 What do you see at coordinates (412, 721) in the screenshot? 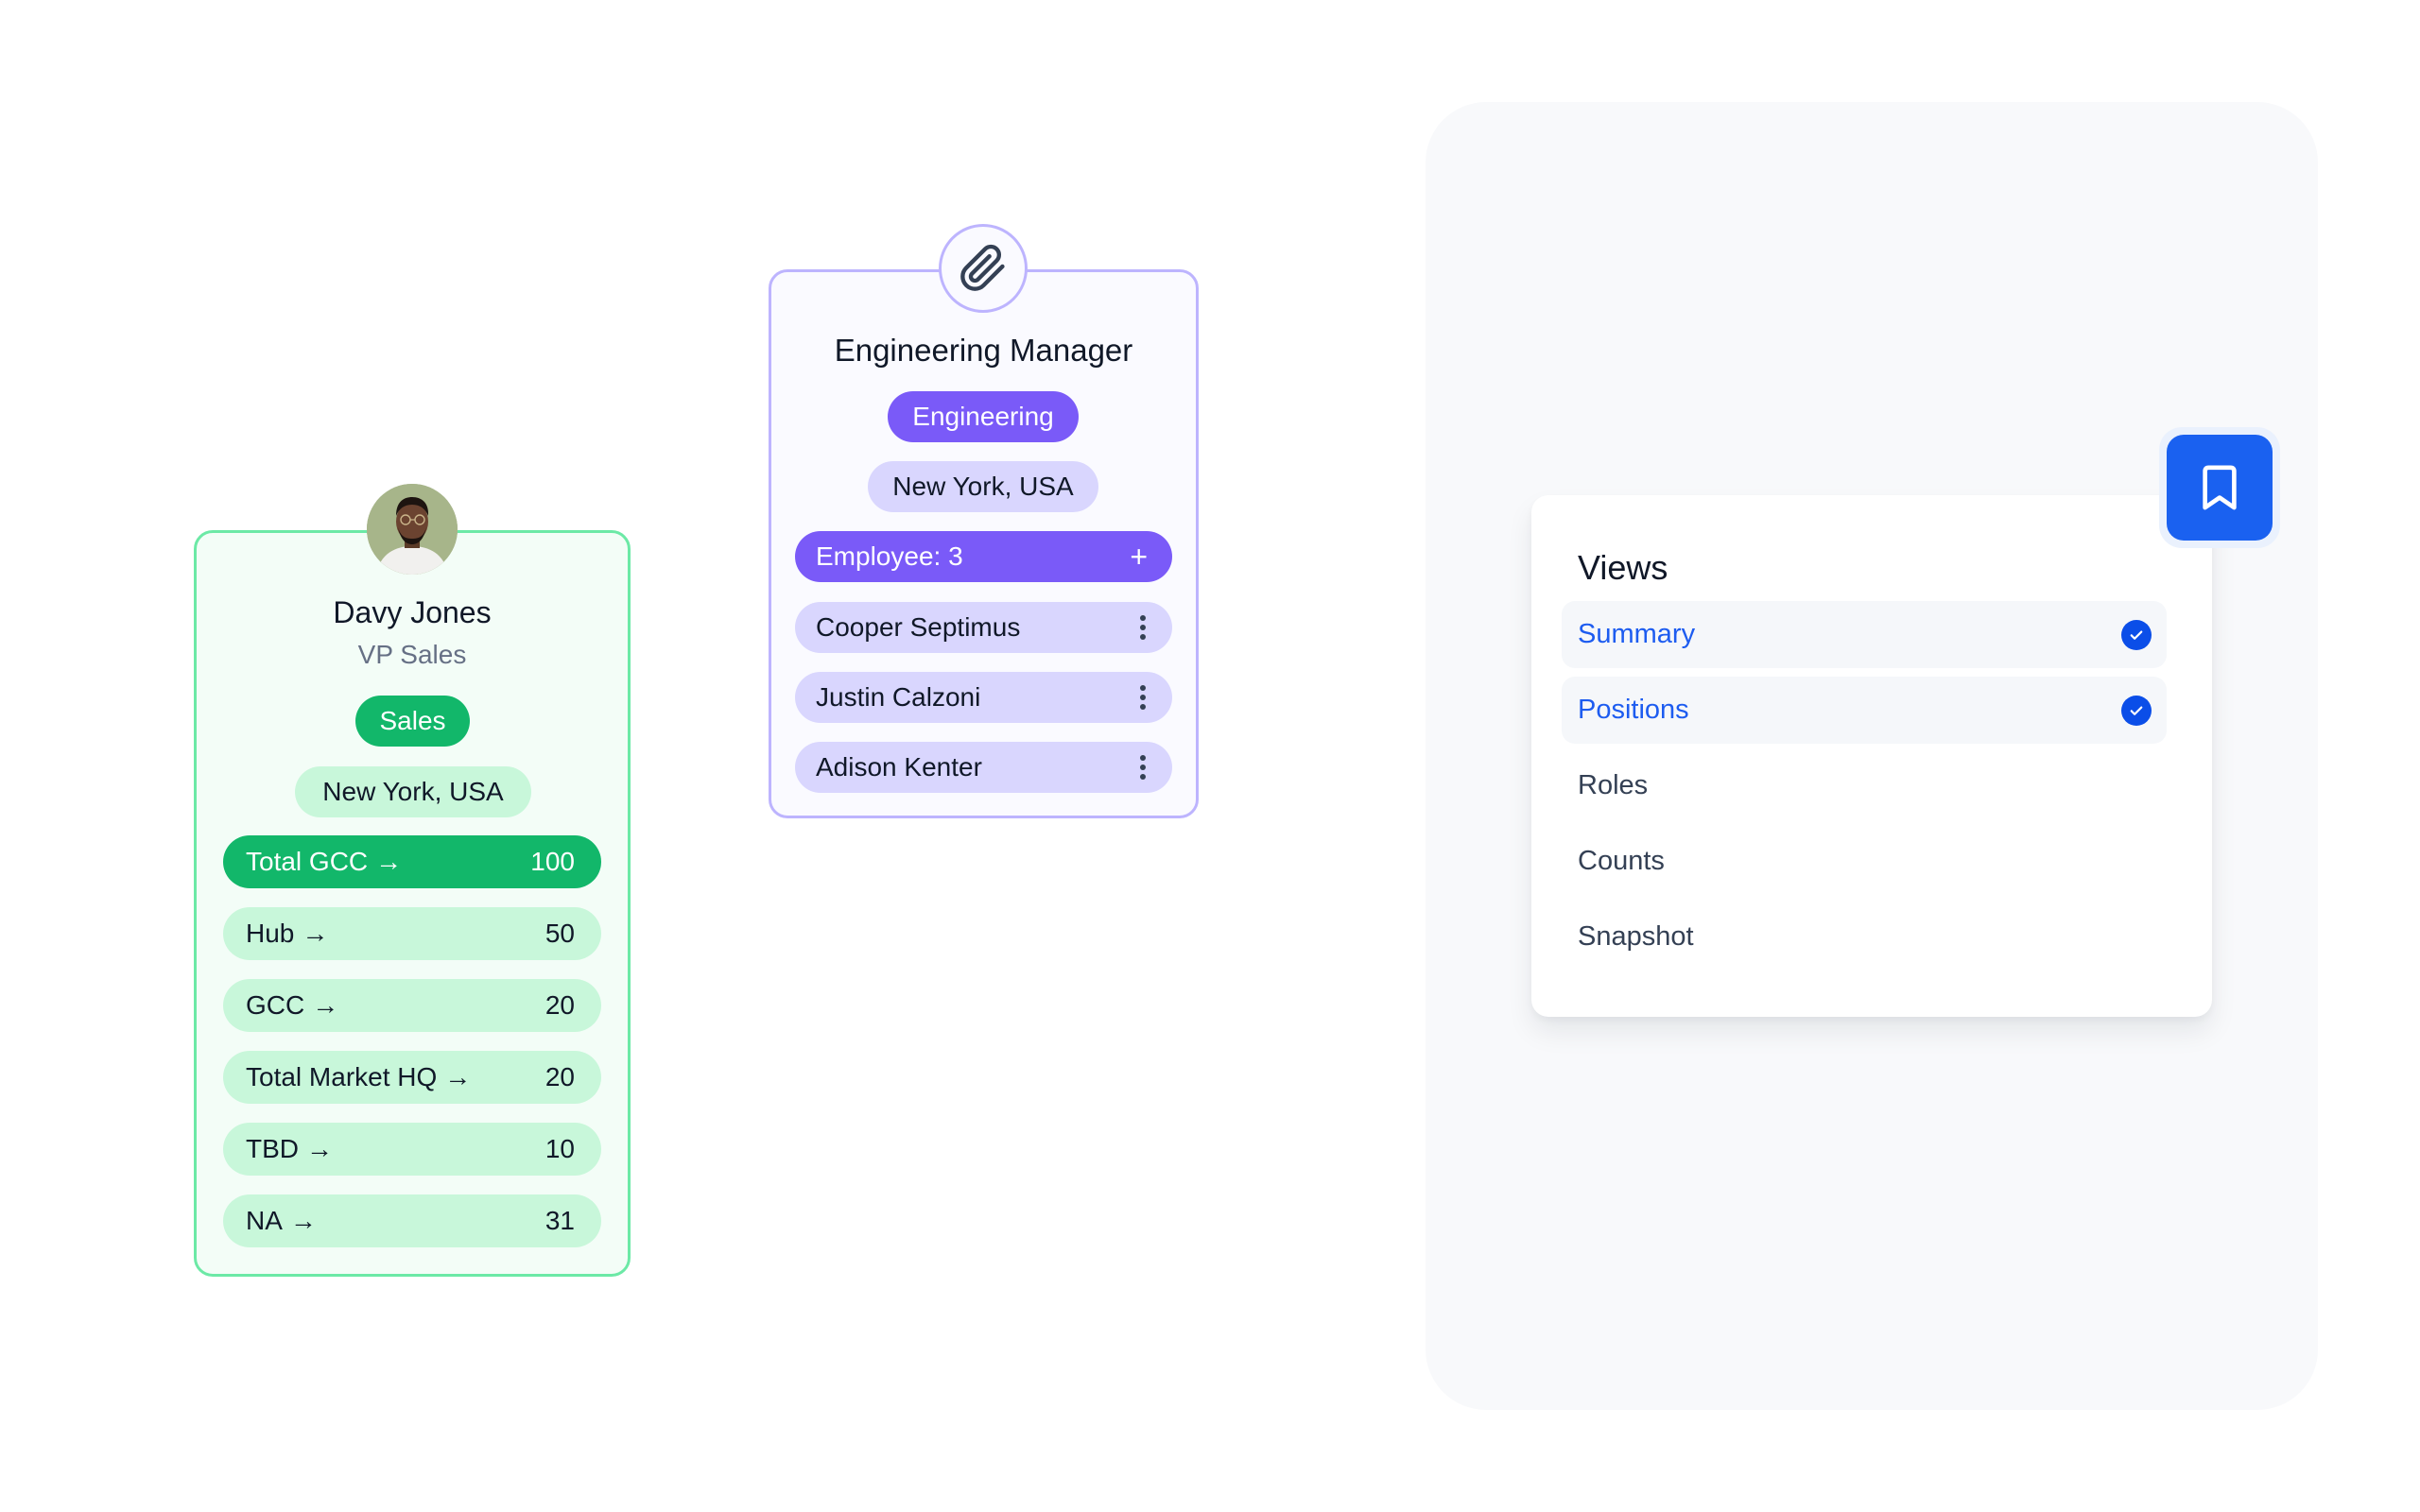
I see `department-badge: Sales` at bounding box center [412, 721].